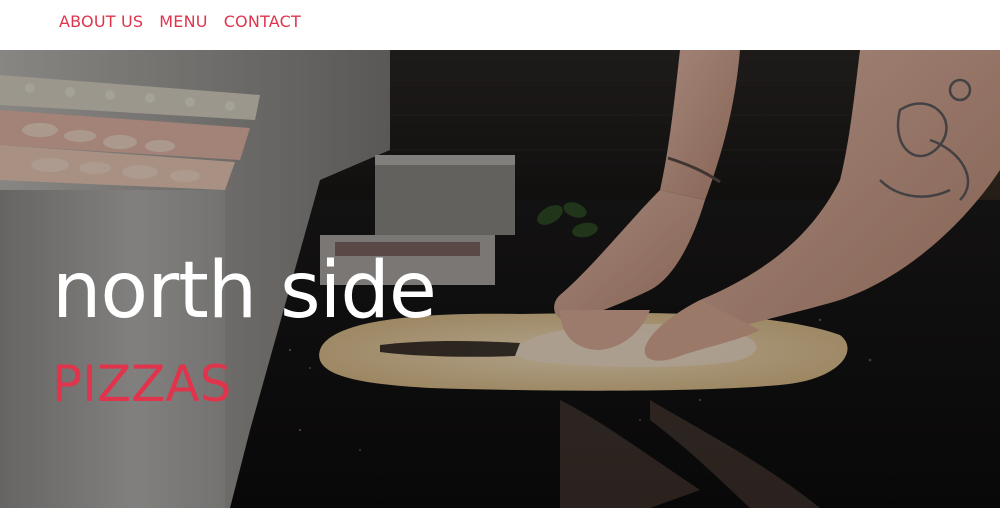 Image resolution: width=1000 pixels, height=508 pixels. What do you see at coordinates (183, 22) in the screenshot?
I see `nav-link-menu: MENU` at bounding box center [183, 22].